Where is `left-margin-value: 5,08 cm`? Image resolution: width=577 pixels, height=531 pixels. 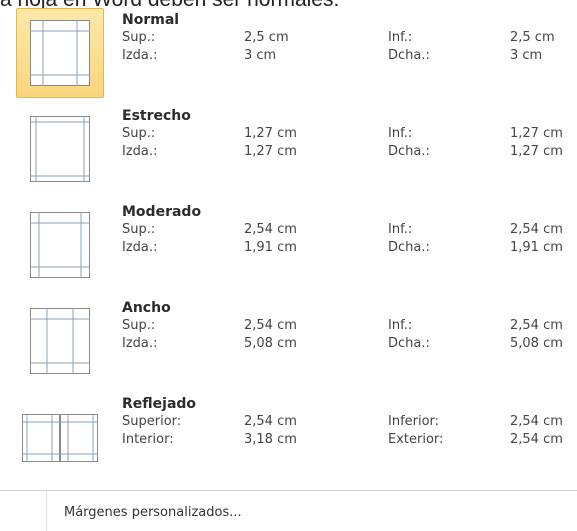
left-margin-value: 5,08 cm is located at coordinates (270, 343).